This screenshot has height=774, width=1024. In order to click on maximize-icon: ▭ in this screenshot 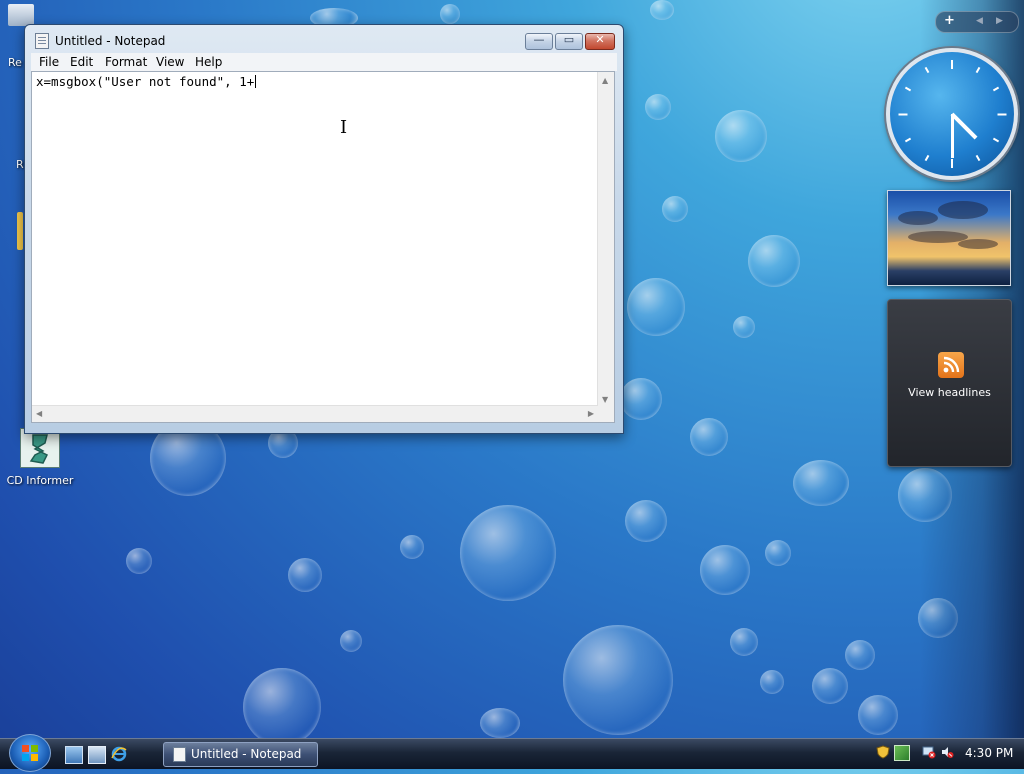, I will do `click(569, 39)`.